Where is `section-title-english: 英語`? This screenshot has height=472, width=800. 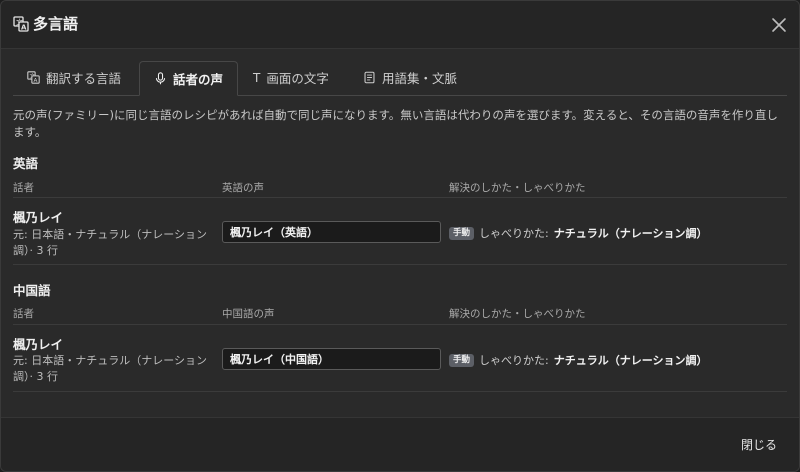 section-title-english: 英語 is located at coordinates (26, 163).